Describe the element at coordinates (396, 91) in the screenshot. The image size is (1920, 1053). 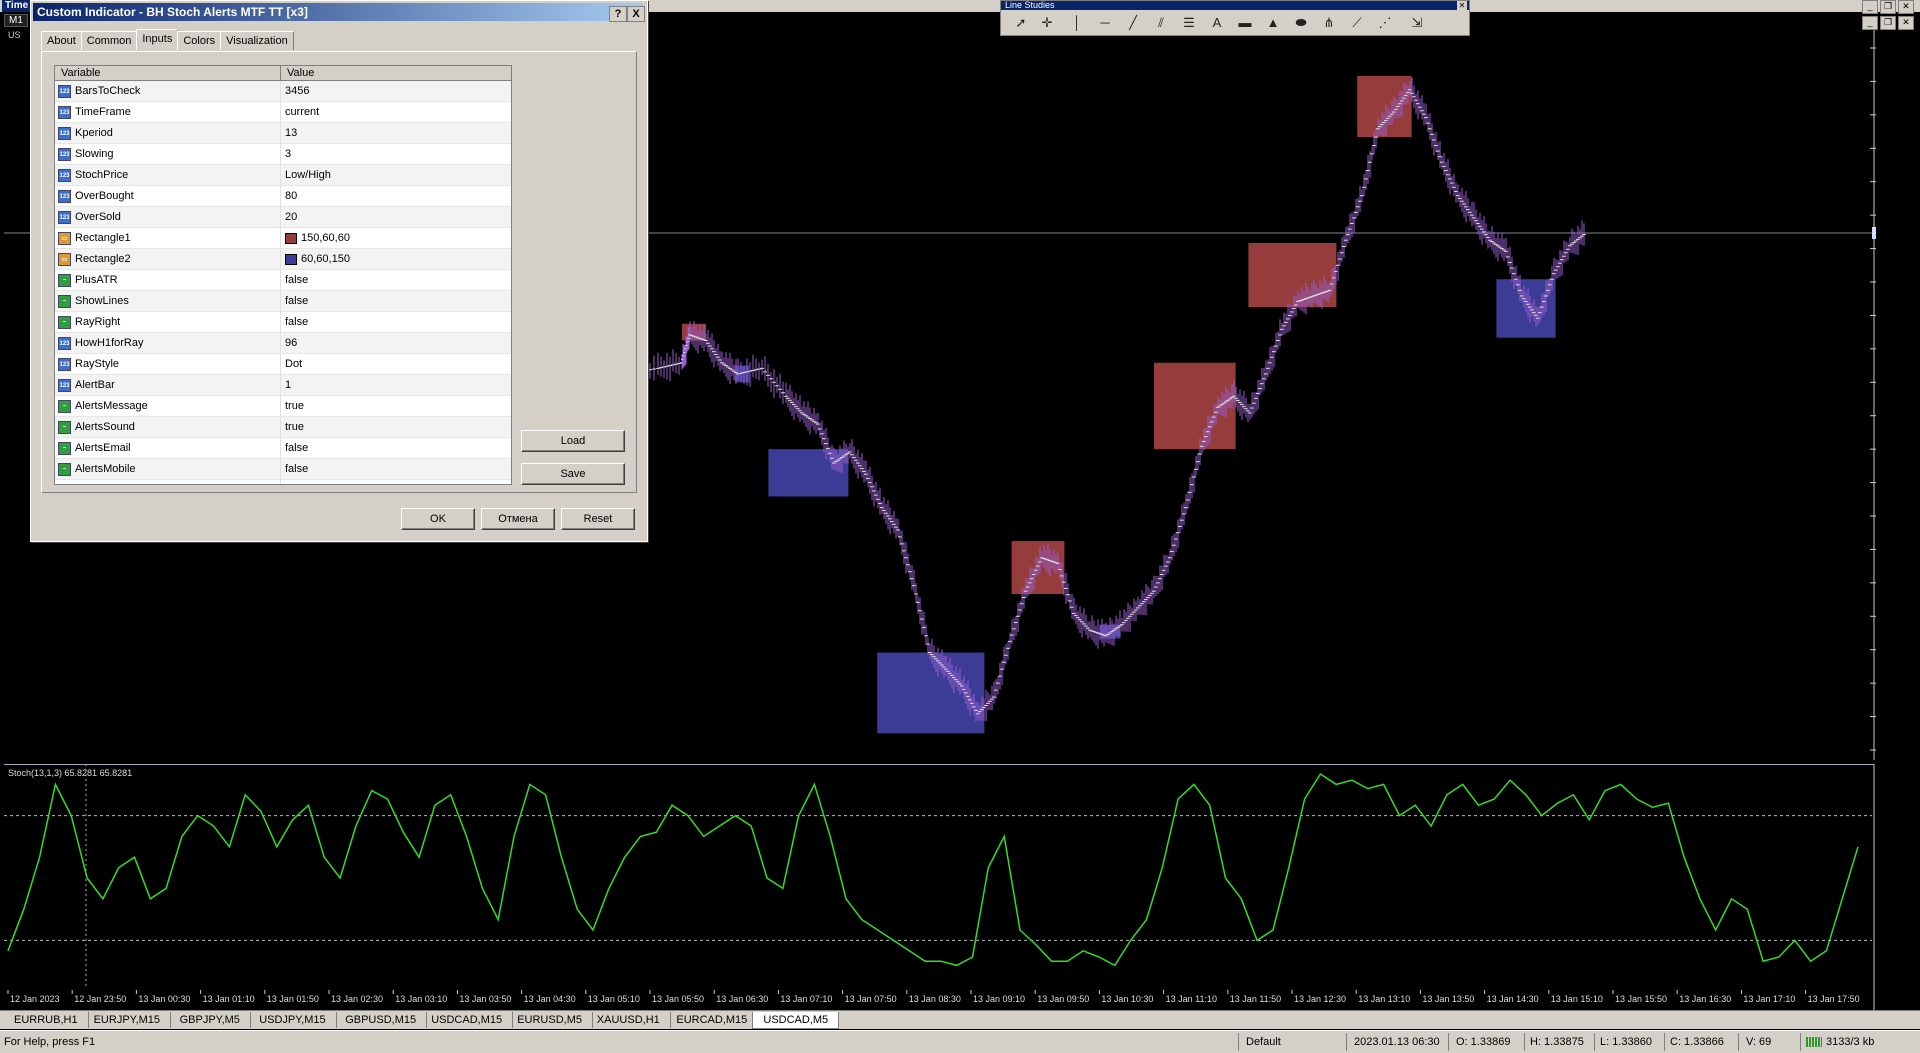
I see `value-cell: 3456` at that location.